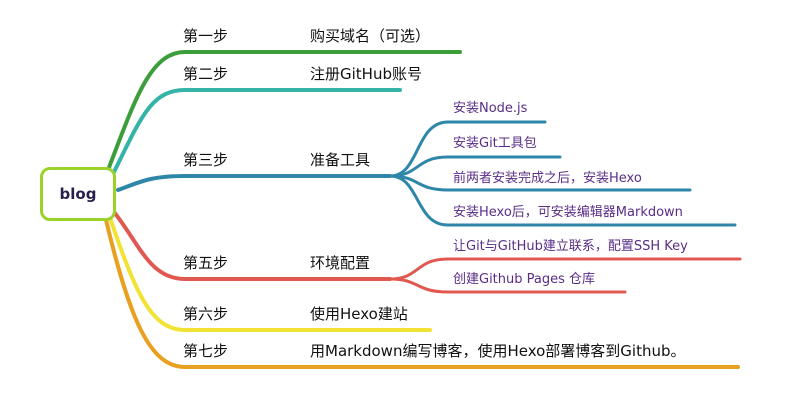  What do you see at coordinates (206, 36) in the screenshot?
I see `step-label-1: 第一步` at bounding box center [206, 36].